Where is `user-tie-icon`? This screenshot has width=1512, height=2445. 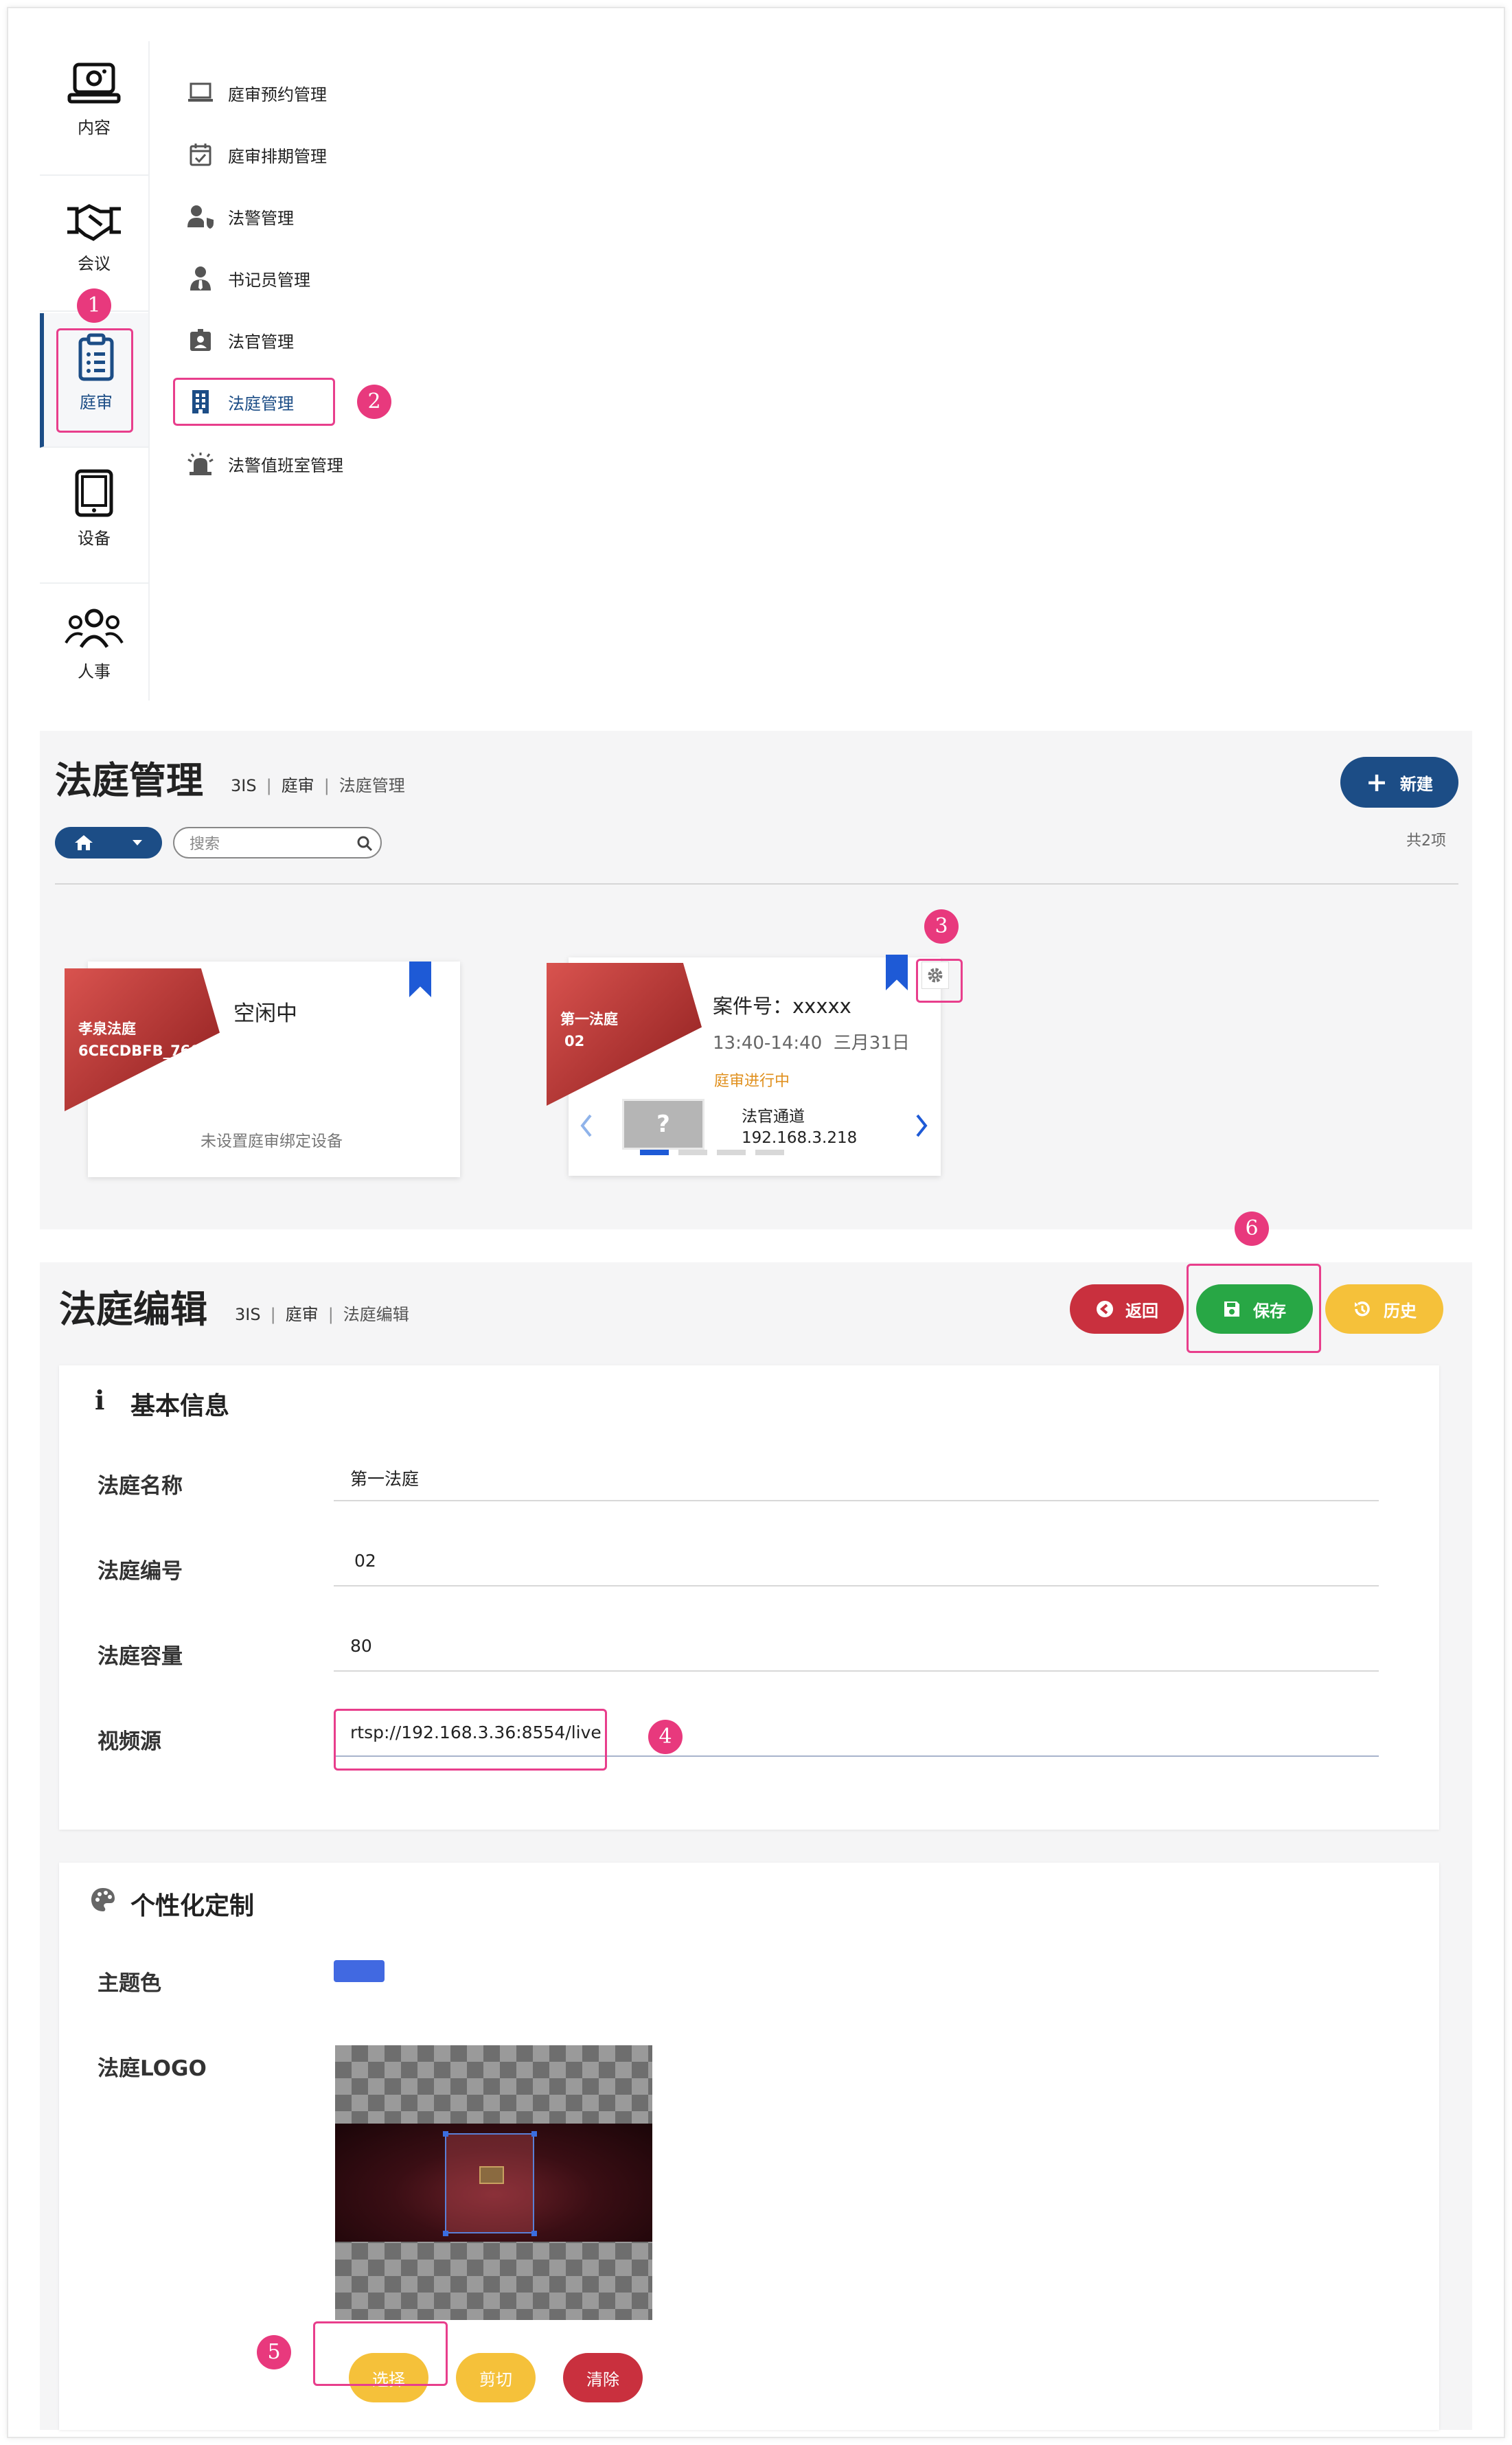 user-tie-icon is located at coordinates (200, 279).